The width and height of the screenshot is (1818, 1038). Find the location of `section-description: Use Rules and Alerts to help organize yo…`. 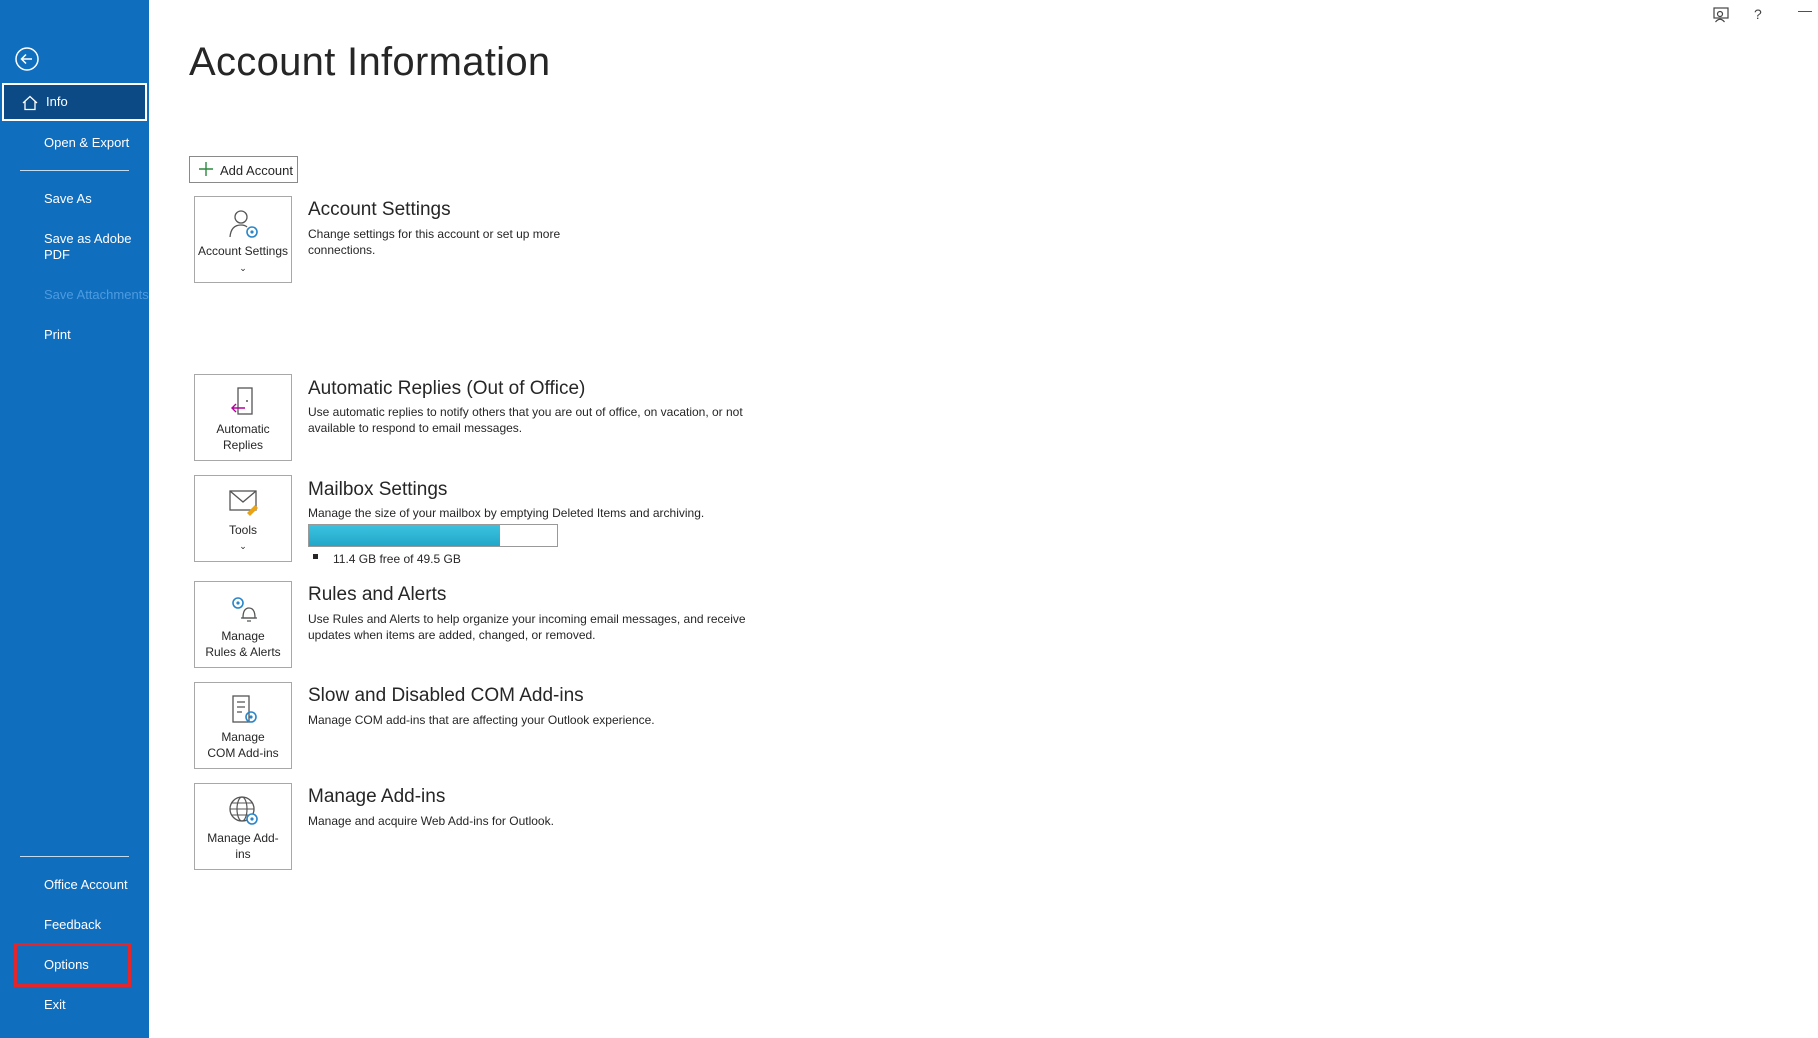

section-description: Use Rules and Alerts to help organize yo… is located at coordinates (527, 627).